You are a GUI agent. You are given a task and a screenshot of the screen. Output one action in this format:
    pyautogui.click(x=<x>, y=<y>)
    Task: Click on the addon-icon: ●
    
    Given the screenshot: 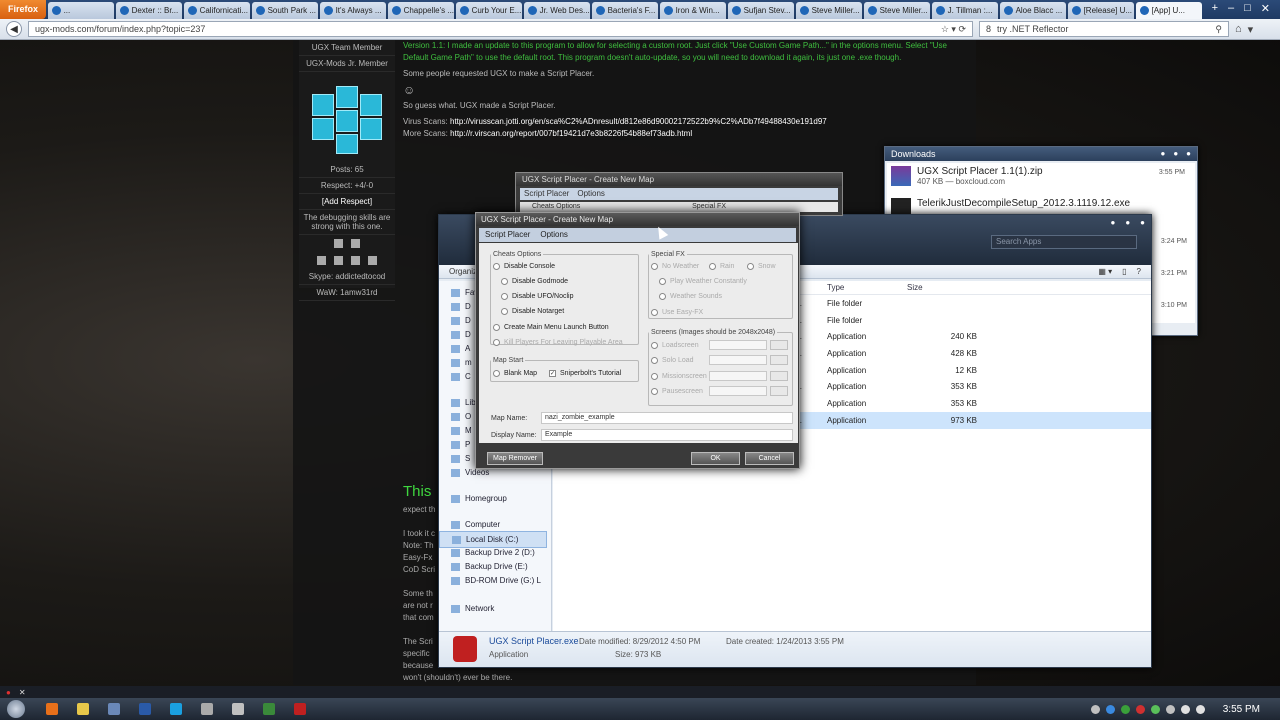 What is the action you would take?
    pyautogui.click(x=8, y=692)
    